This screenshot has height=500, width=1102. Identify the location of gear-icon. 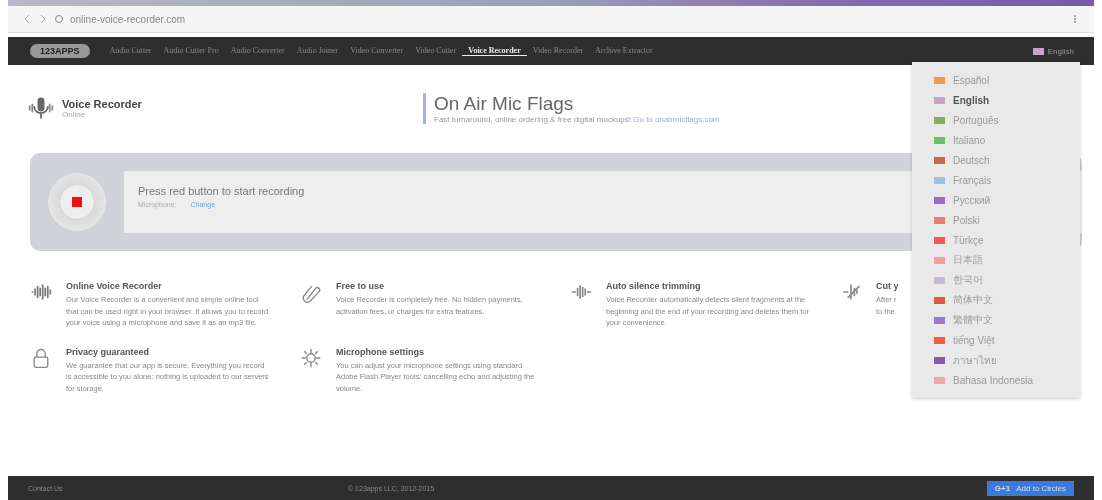
(311, 357).